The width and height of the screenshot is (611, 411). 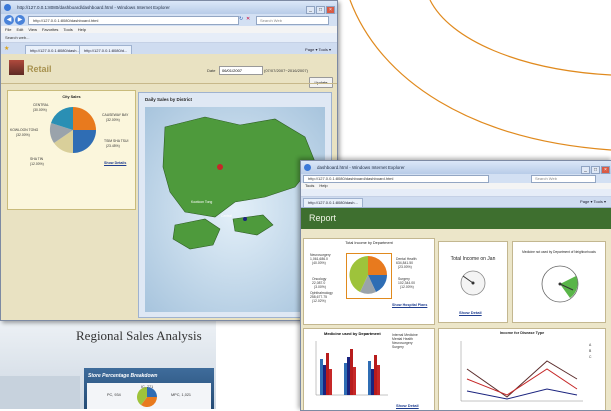 What do you see at coordinates (24, 130) in the screenshot?
I see `pie-label-kowloon: KOWLOON TONG` at bounding box center [24, 130].